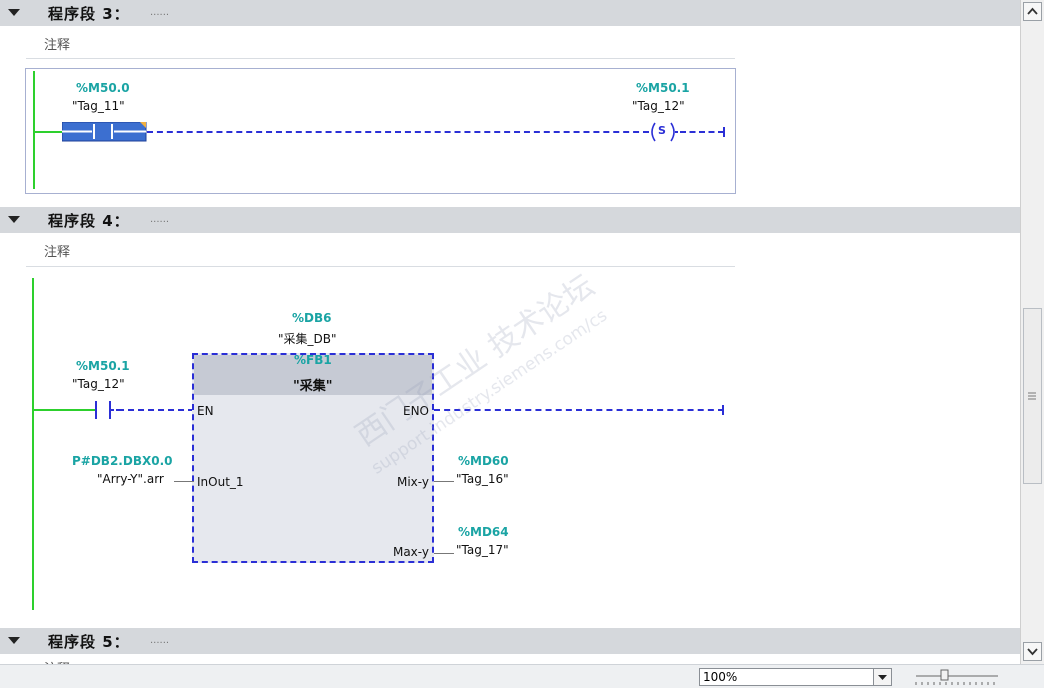 This screenshot has height=689, width=1044. Describe the element at coordinates (415, 411) in the screenshot. I see `pin-eno: ENO` at that location.